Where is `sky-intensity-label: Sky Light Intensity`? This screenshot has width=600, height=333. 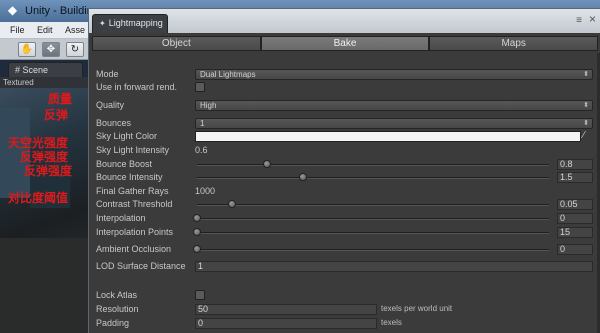
sky-intensity-label: Sky Light Intensity is located at coordinates (133, 150).